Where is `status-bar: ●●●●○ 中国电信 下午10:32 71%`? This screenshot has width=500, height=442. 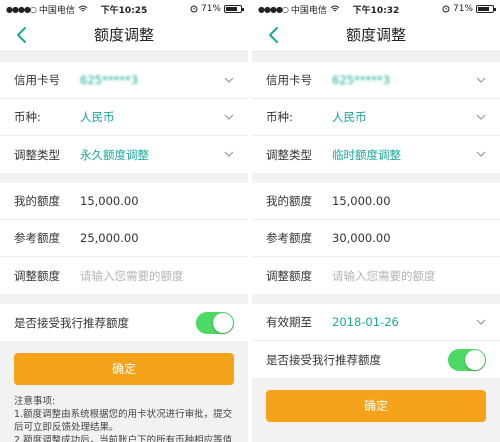 status-bar: ●●●●○ 中国电信 下午10:32 71% is located at coordinates (376, 9).